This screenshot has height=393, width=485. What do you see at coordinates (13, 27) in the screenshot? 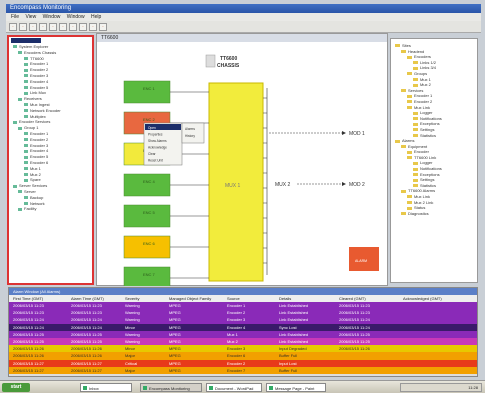
I see `new-icon: ·` at bounding box center [13, 27].